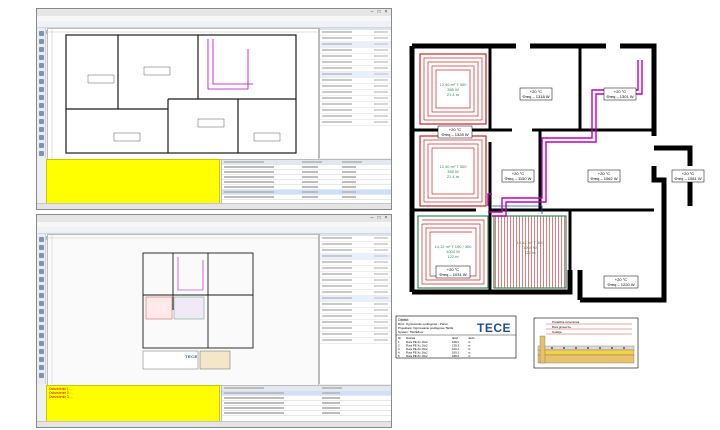  What do you see at coordinates (306, 404) in the screenshot?
I see `bottom-results-table` at bounding box center [306, 404].